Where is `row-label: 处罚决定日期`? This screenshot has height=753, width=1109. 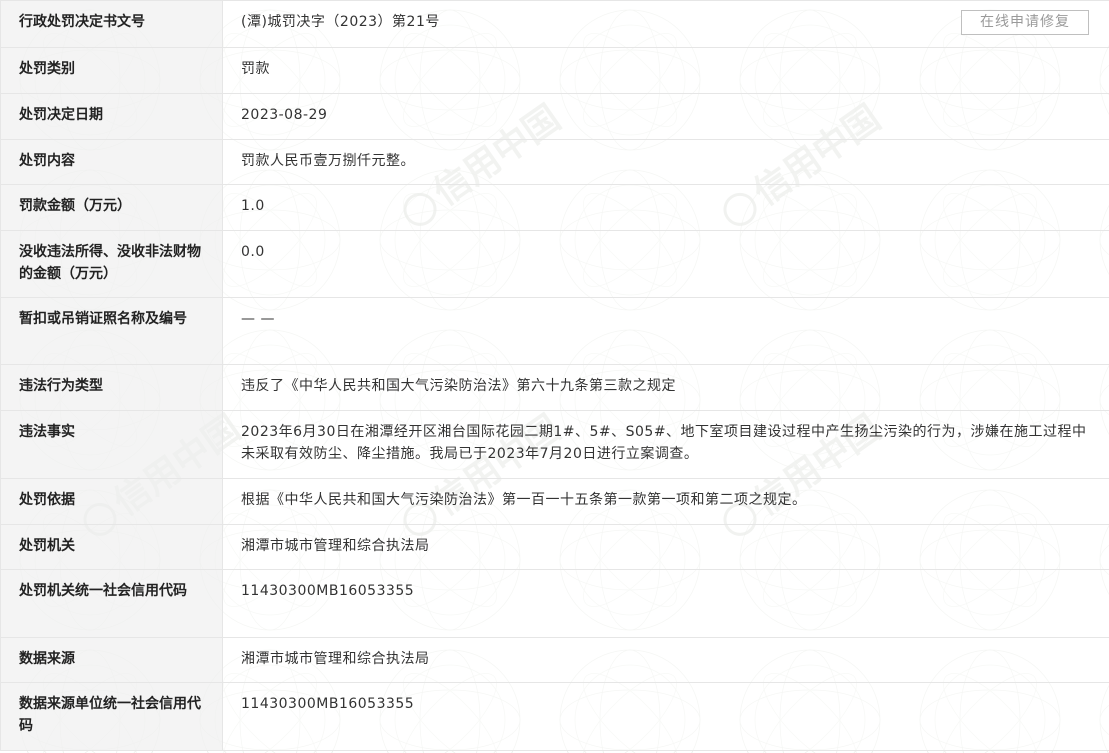
row-label: 处罚决定日期 is located at coordinates (111, 116).